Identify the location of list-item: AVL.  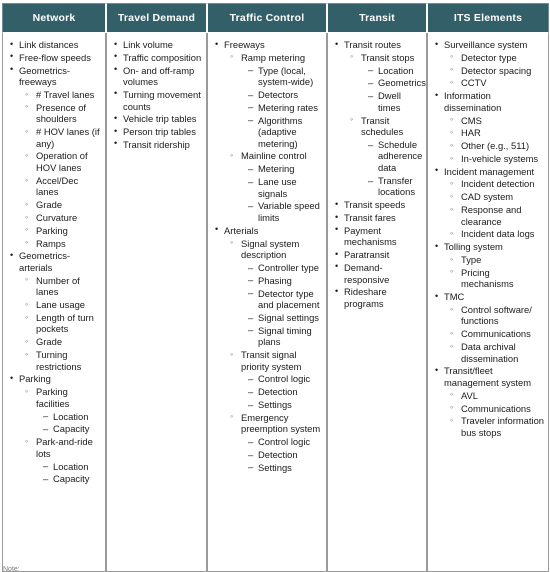
(496, 396).